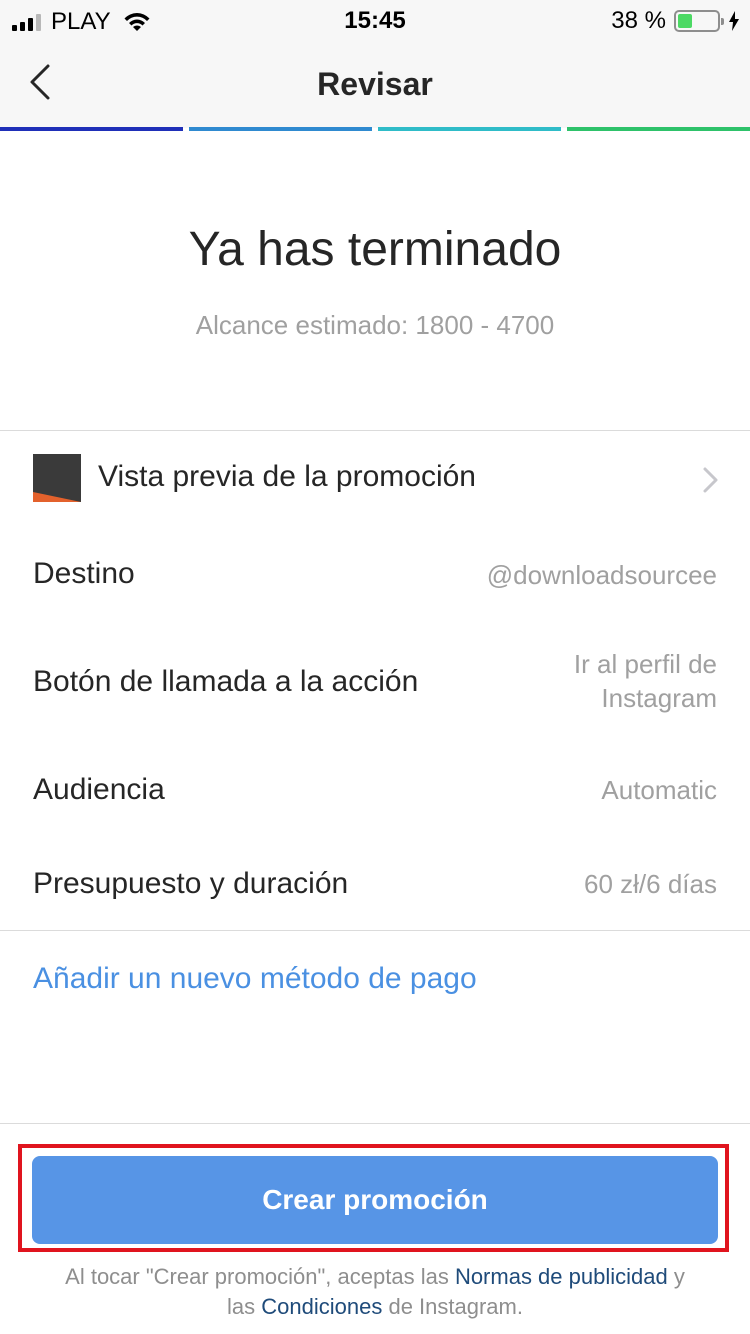 The image size is (750, 1334). What do you see at coordinates (191, 883) in the screenshot?
I see `budget-duration-label: Presupuesto y duración` at bounding box center [191, 883].